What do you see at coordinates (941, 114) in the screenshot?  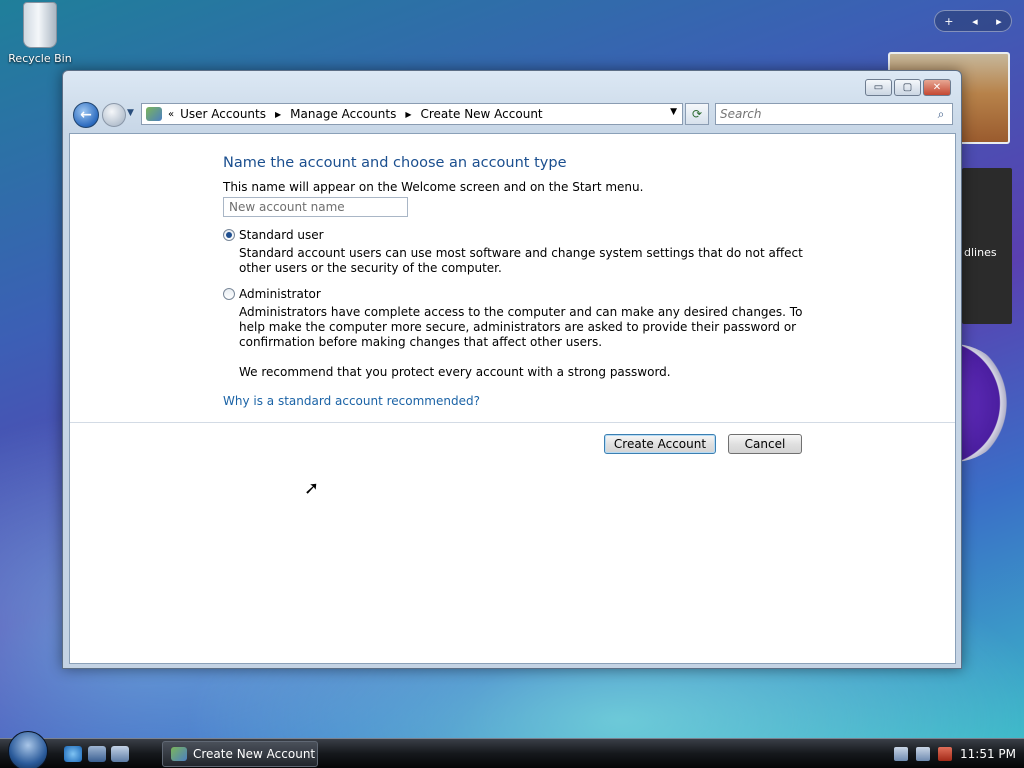 I see `search-icon: ⌕` at bounding box center [941, 114].